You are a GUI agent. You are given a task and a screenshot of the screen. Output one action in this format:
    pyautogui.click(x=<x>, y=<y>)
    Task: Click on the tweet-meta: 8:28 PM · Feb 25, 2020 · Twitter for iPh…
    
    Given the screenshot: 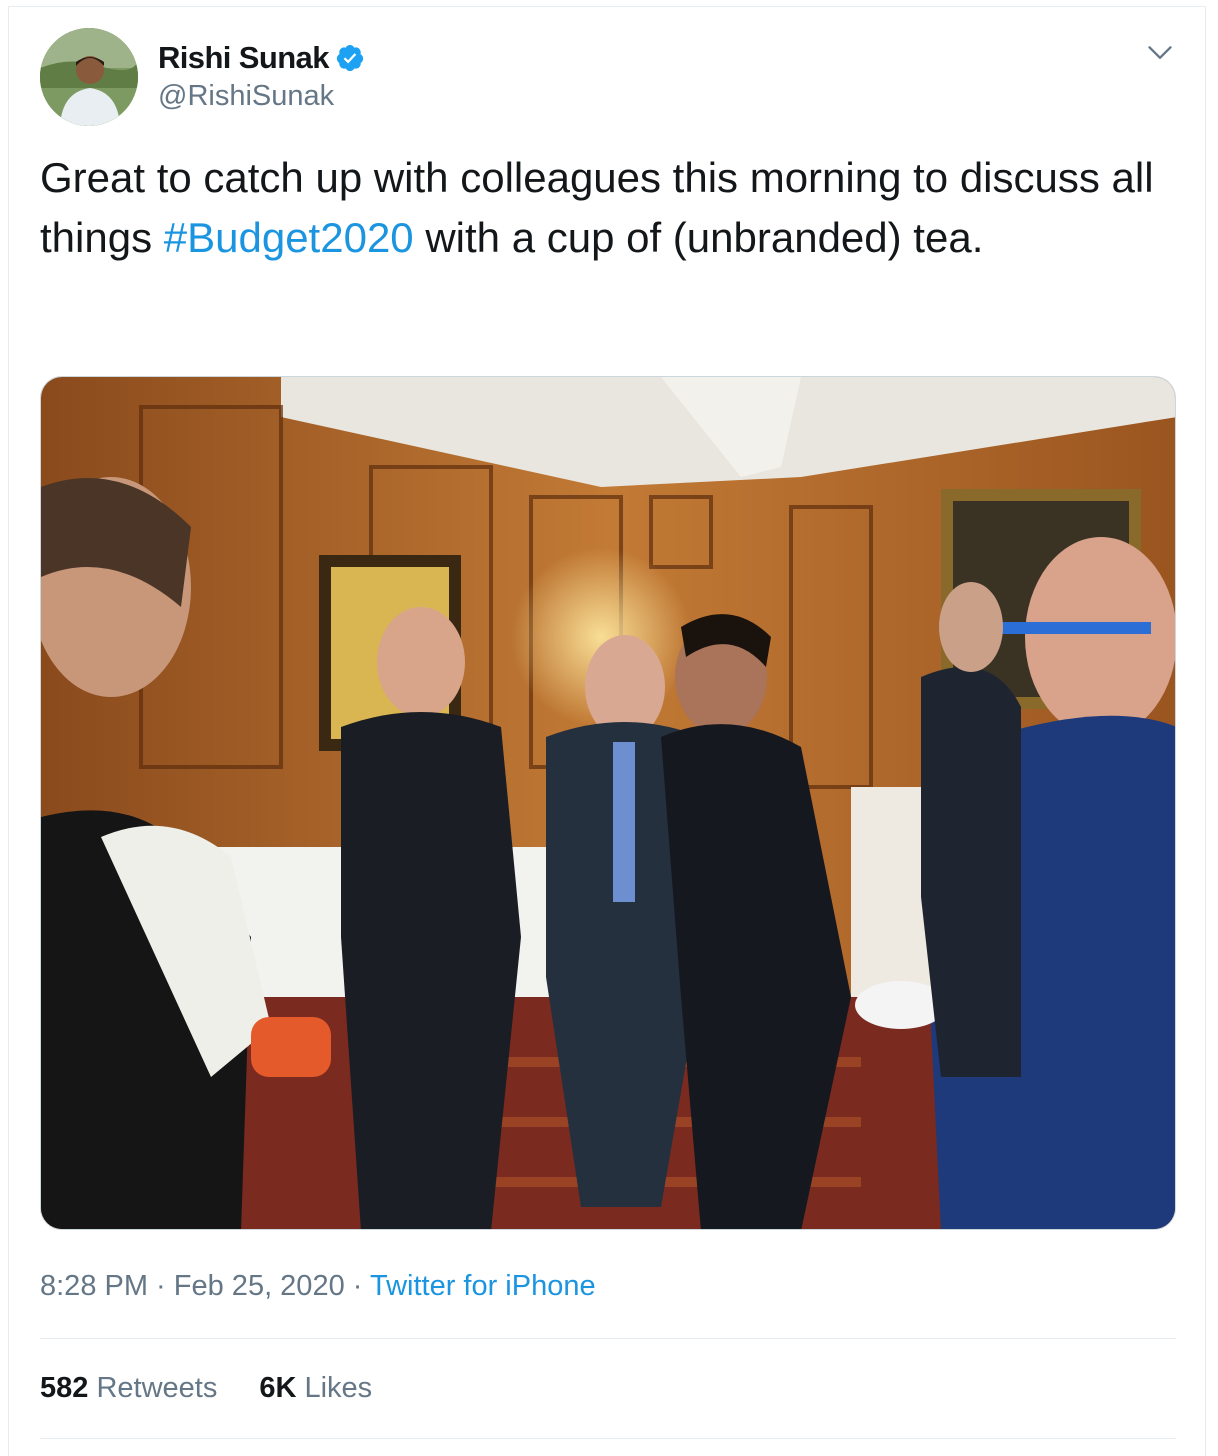 What is the action you would take?
    pyautogui.click(x=318, y=1286)
    